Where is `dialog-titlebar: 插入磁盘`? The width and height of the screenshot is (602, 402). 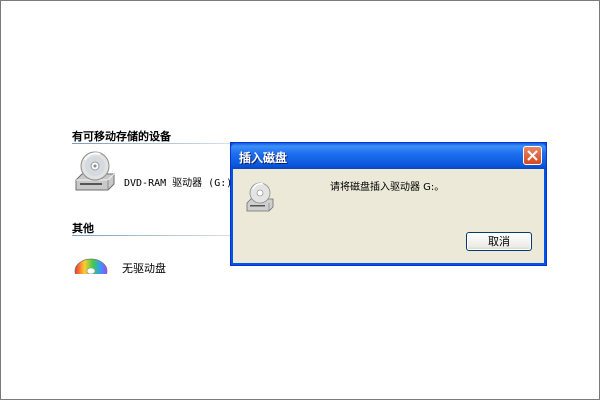 dialog-titlebar: 插入磁盘 is located at coordinates (388, 156).